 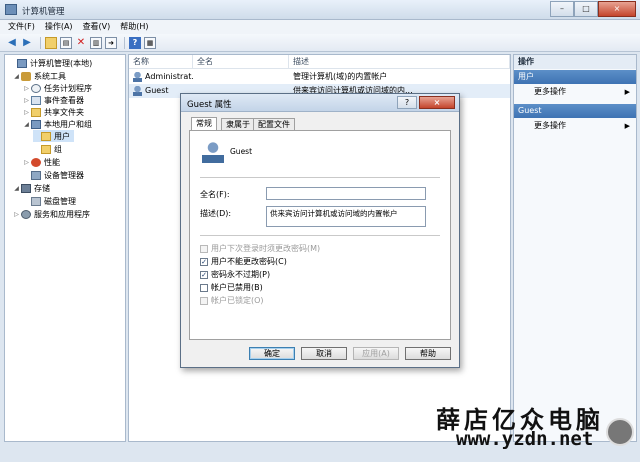 What do you see at coordinates (96, 42) in the screenshot?
I see `properties-icon: ▥` at bounding box center [96, 42].